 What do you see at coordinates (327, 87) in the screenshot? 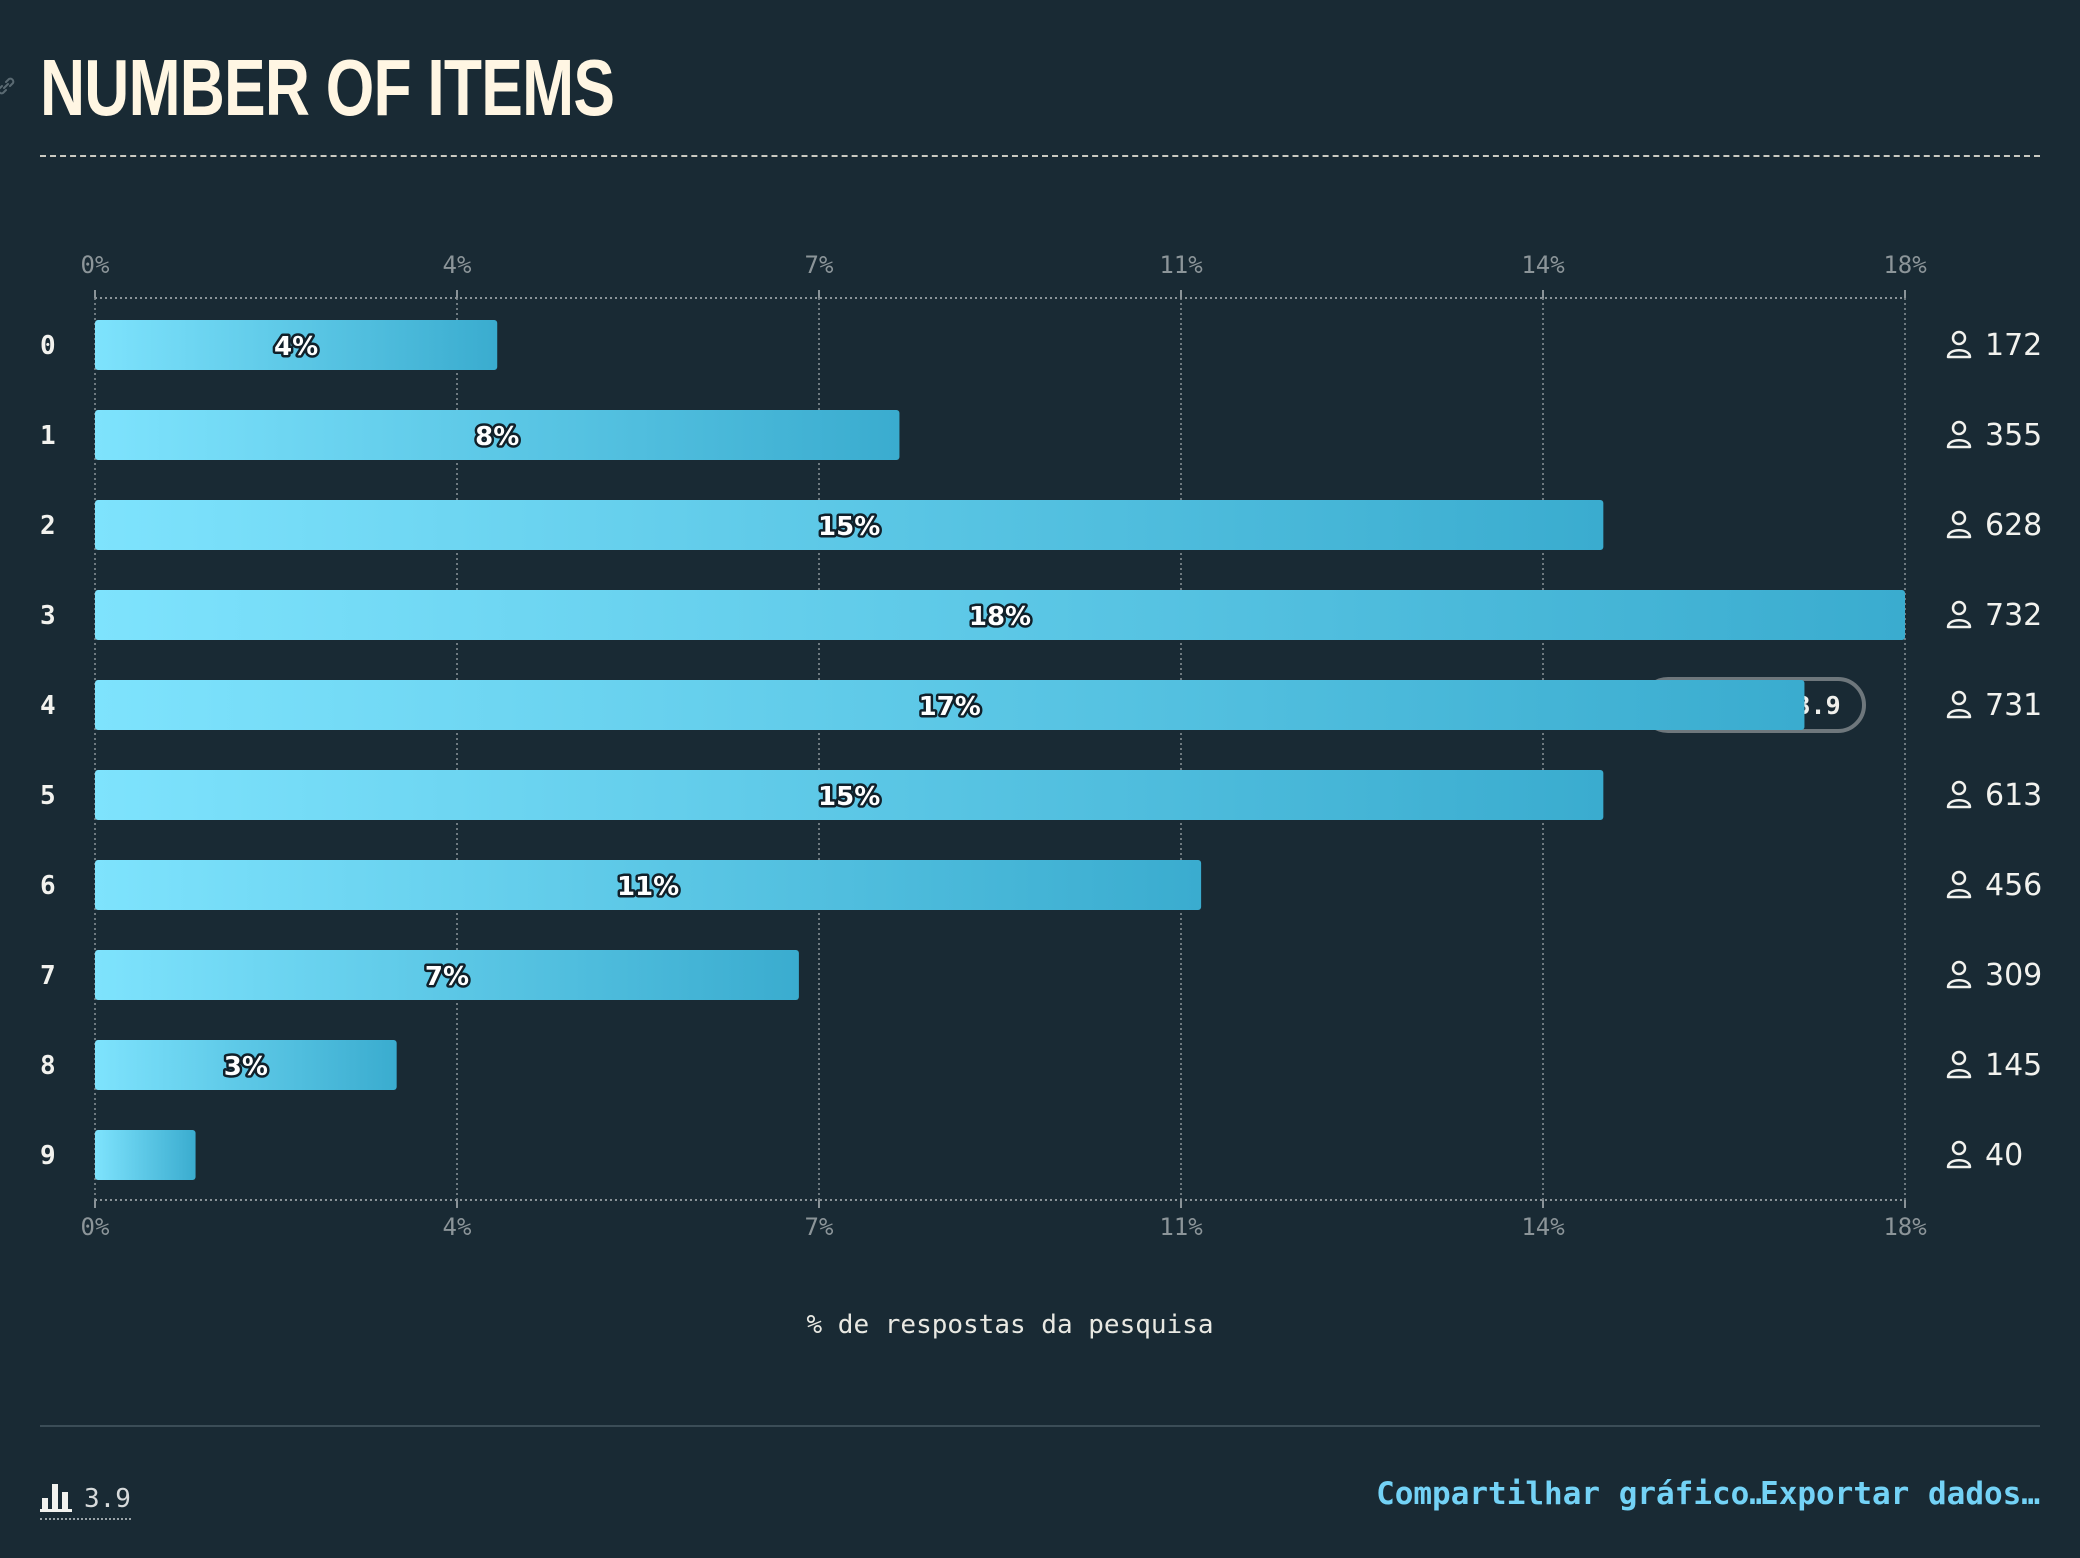
I see `chart-title: NUMBER OF ITEMS` at bounding box center [327, 87].